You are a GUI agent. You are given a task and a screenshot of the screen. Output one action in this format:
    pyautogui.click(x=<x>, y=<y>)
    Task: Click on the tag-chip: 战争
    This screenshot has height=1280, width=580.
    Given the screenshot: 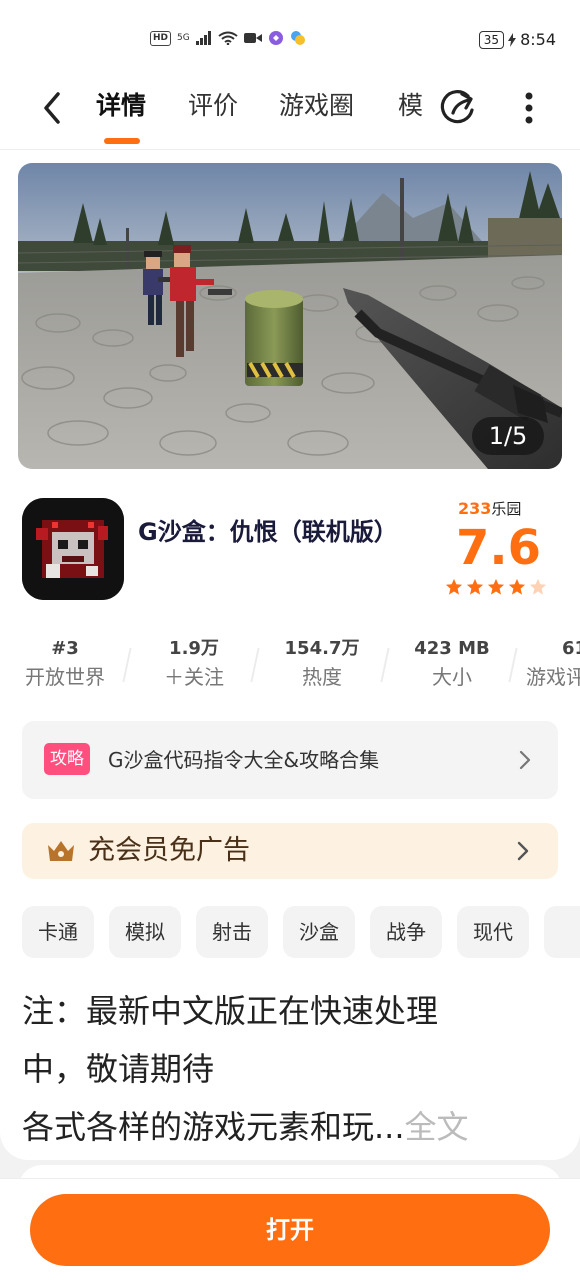 What is the action you would take?
    pyautogui.click(x=406, y=932)
    